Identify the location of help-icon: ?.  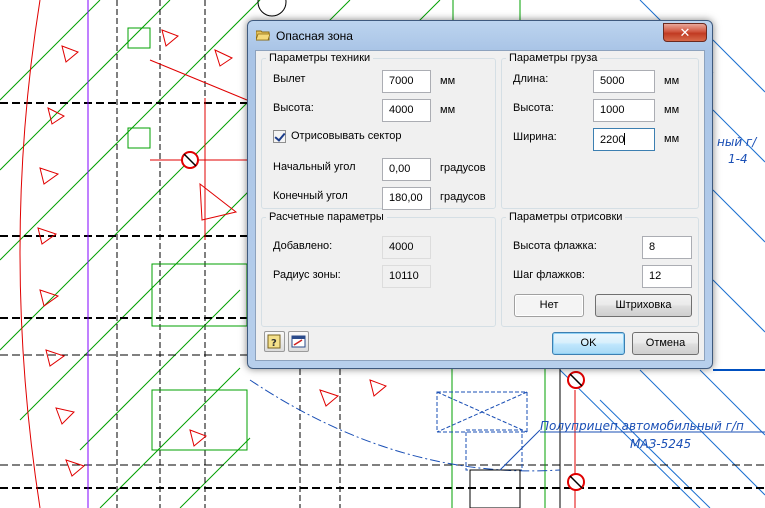
(274, 341).